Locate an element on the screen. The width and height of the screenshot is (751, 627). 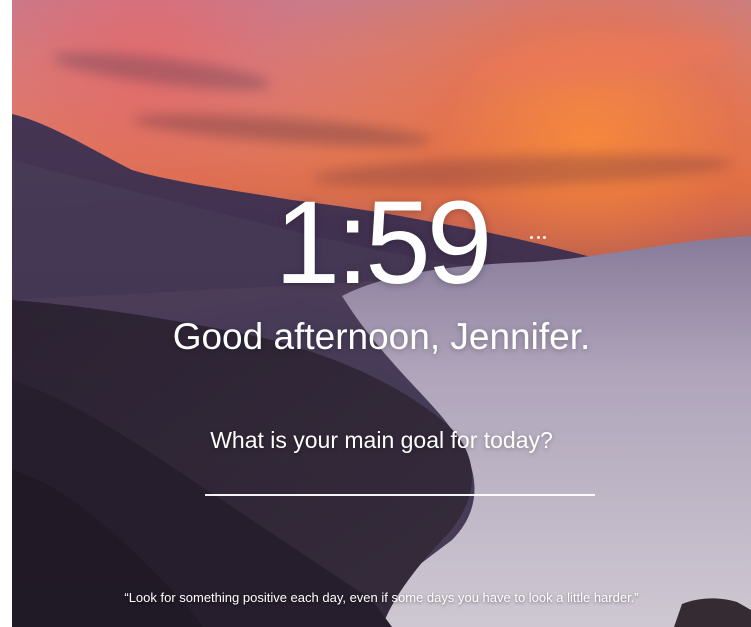
ellipsis-icon is located at coordinates (538, 237).